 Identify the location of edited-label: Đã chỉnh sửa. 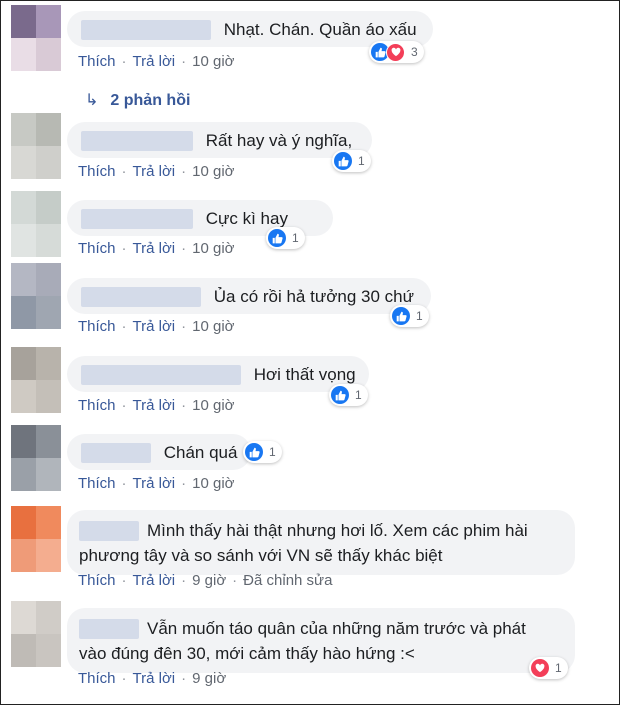
(287, 580).